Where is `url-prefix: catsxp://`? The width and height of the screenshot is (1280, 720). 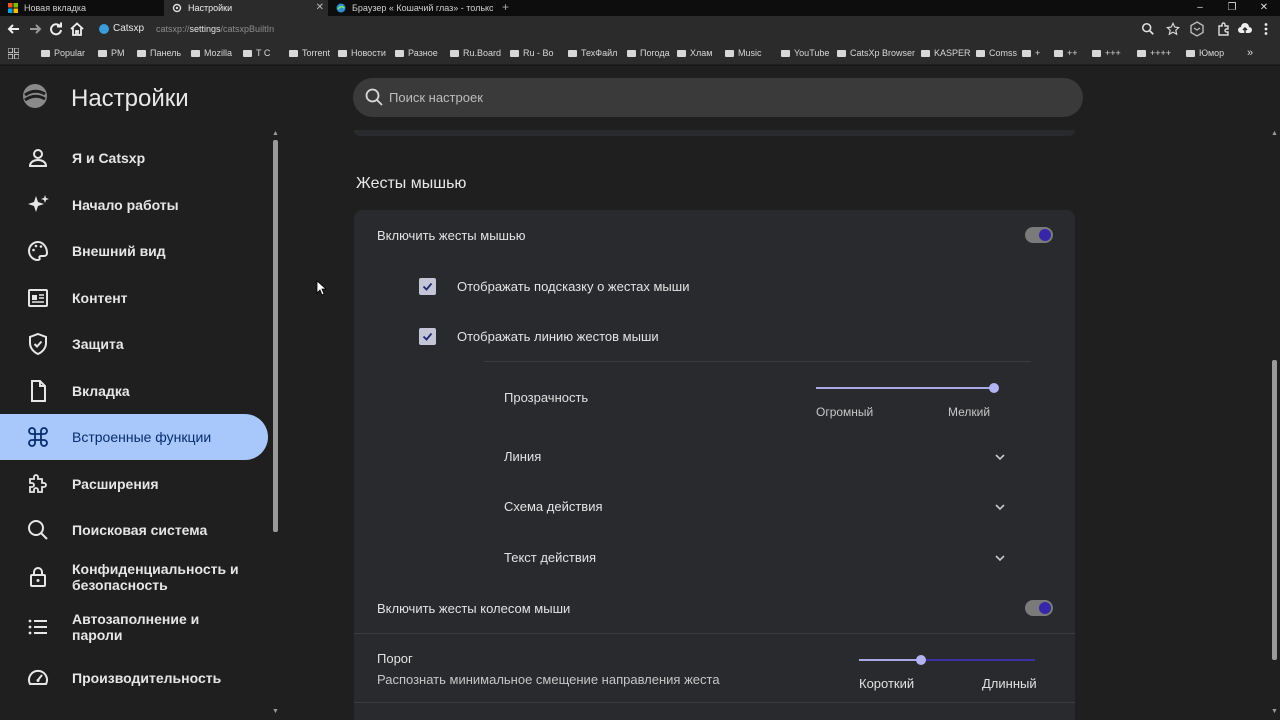 url-prefix: catsxp:// is located at coordinates (173, 29).